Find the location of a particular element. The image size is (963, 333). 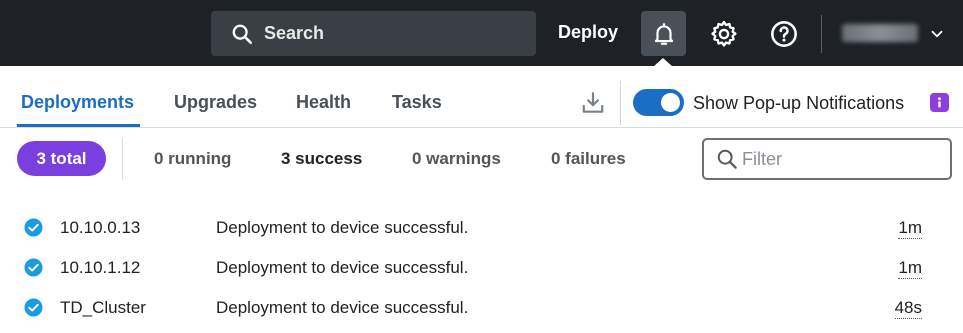

help-button is located at coordinates (784, 34).